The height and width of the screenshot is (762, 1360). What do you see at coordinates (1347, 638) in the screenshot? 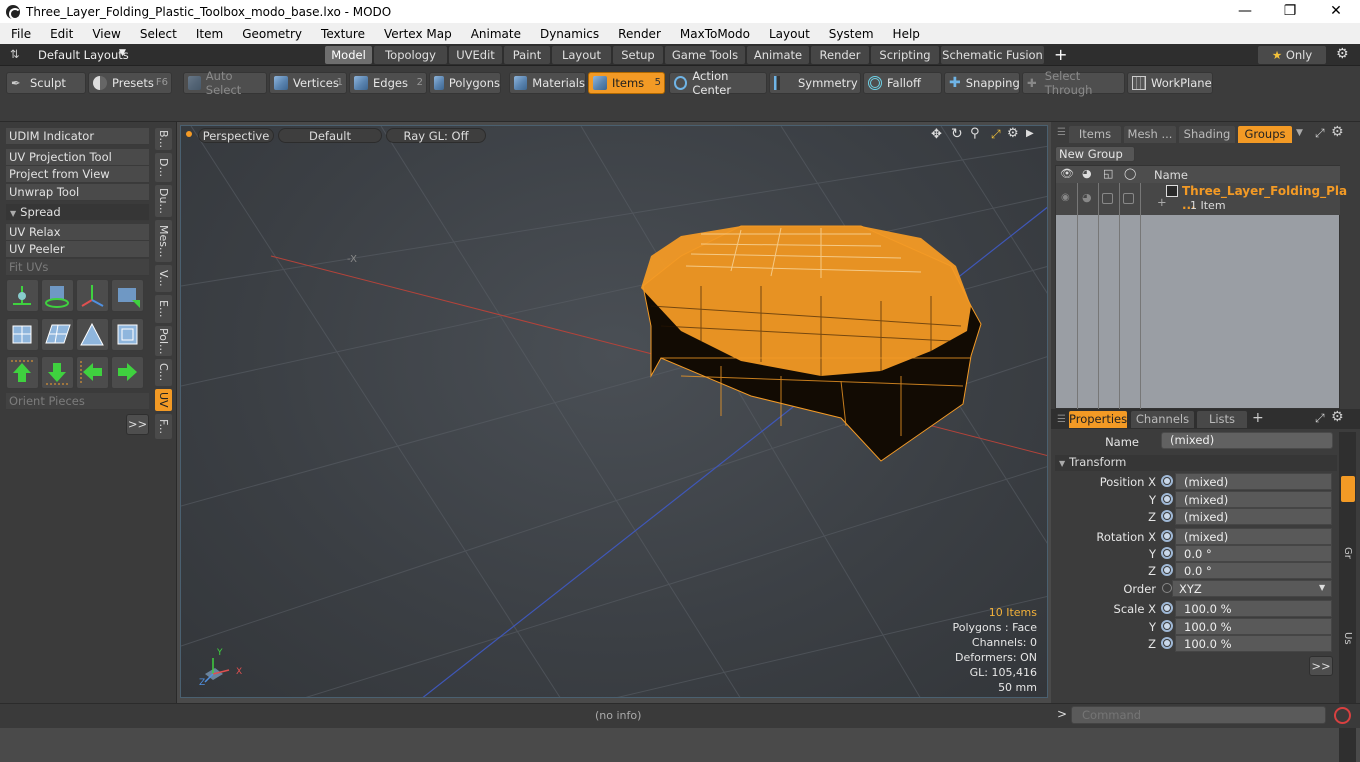
I see `side-tab-us: Us` at bounding box center [1347, 638].